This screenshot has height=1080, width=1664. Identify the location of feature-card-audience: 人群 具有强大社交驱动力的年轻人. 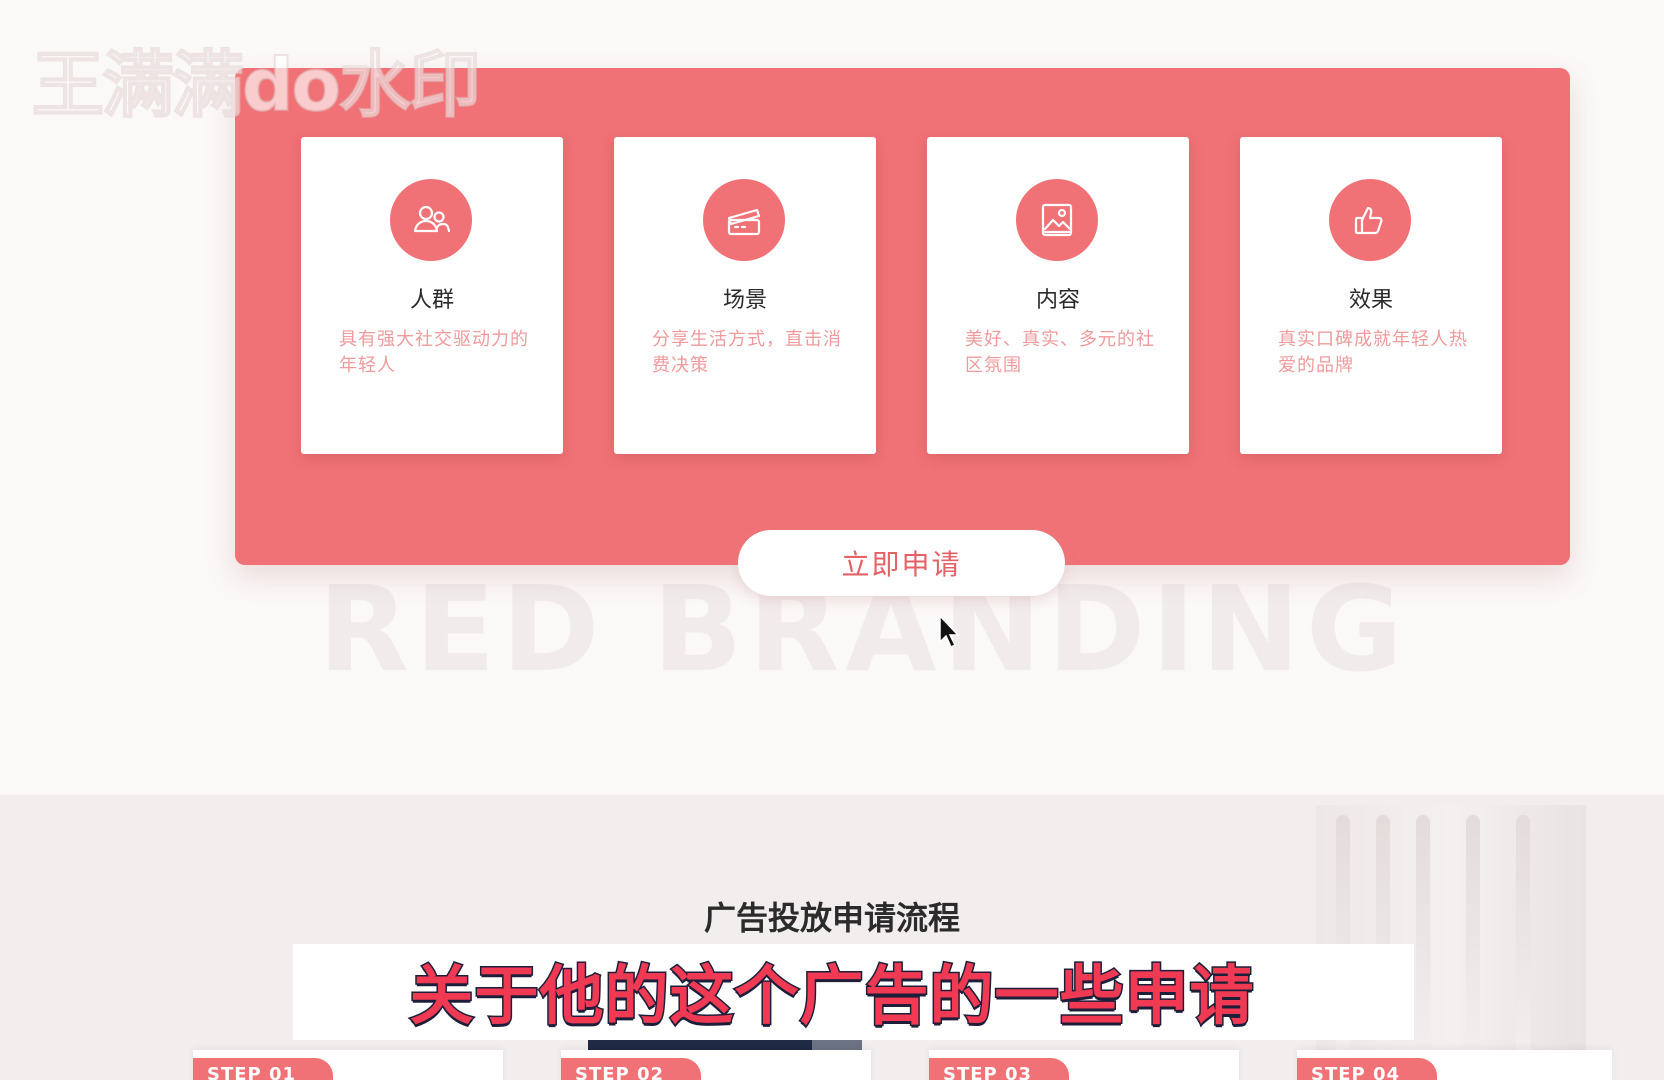
(432, 295).